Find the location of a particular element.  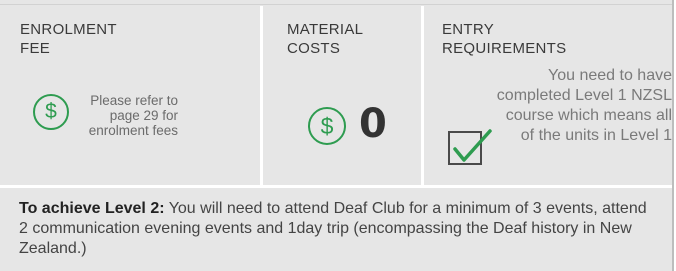

material-costs-heading: MATERIAL COSTS is located at coordinates (325, 39).